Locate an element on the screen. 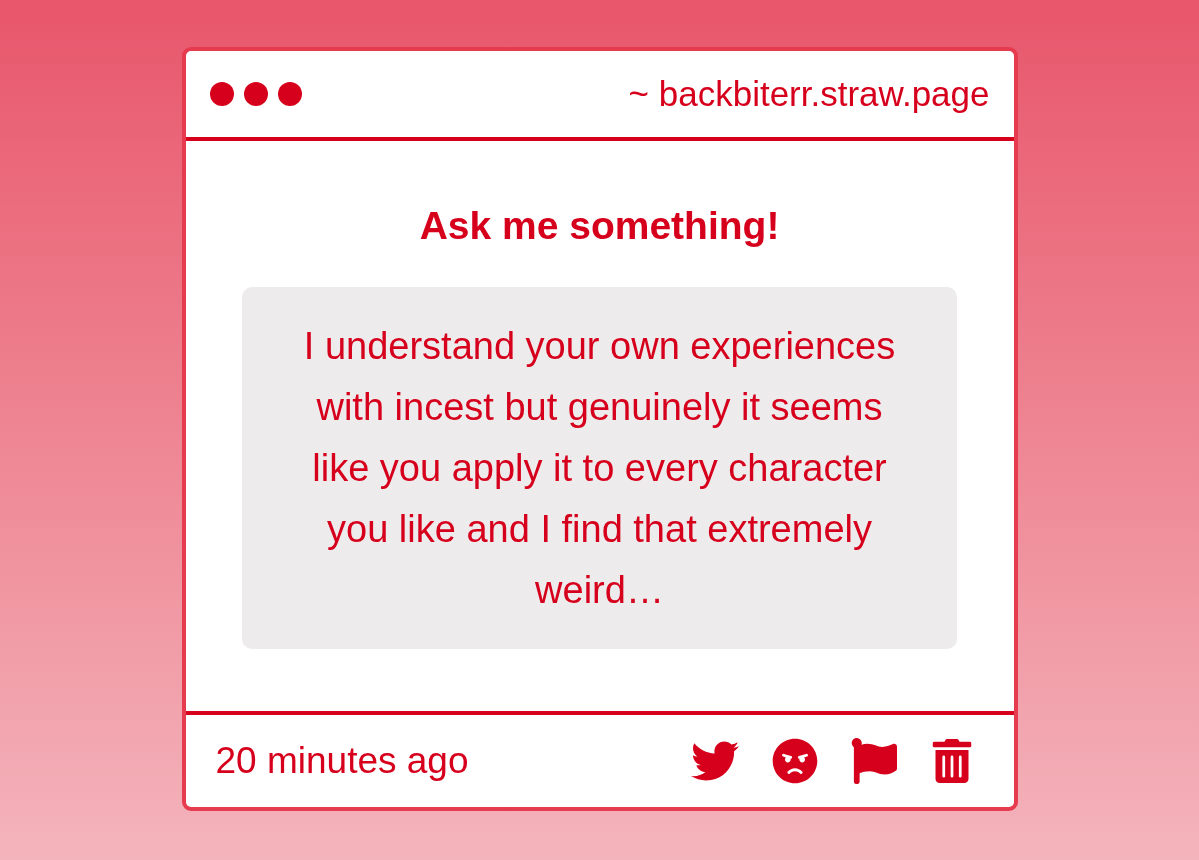 Image resolution: width=1199 pixels, height=860 pixels. time-ago: 20 minutes ago is located at coordinates (342, 761).